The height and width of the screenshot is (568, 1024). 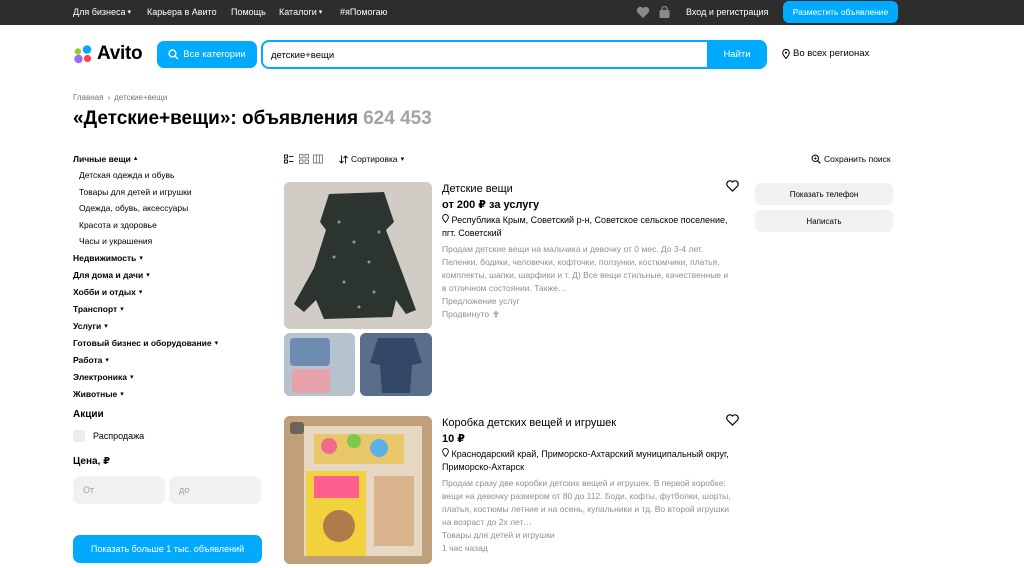 I want to click on business-menu: Для бизнеса ▾, so click(x=102, y=12).